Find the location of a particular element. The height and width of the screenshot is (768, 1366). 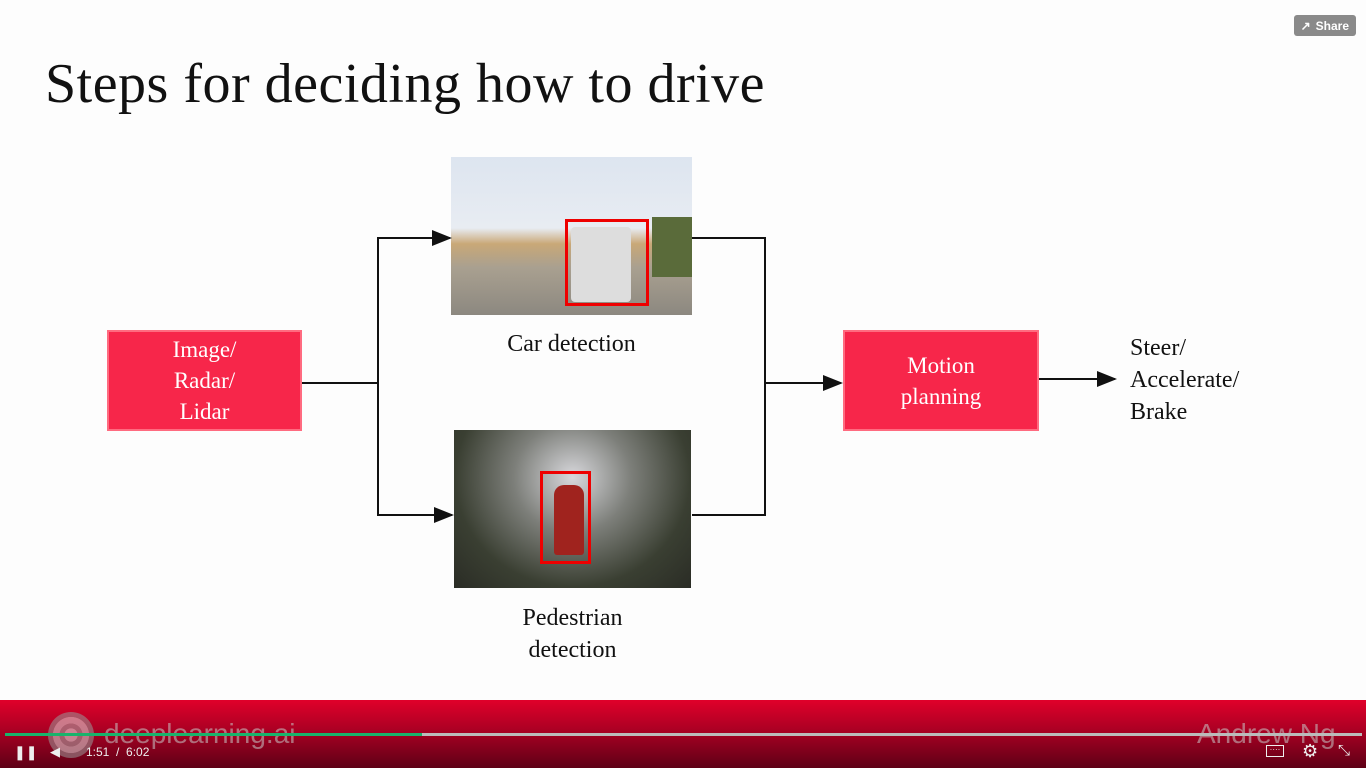

settings-gear-icon: ⚙ is located at coordinates (1310, 751).